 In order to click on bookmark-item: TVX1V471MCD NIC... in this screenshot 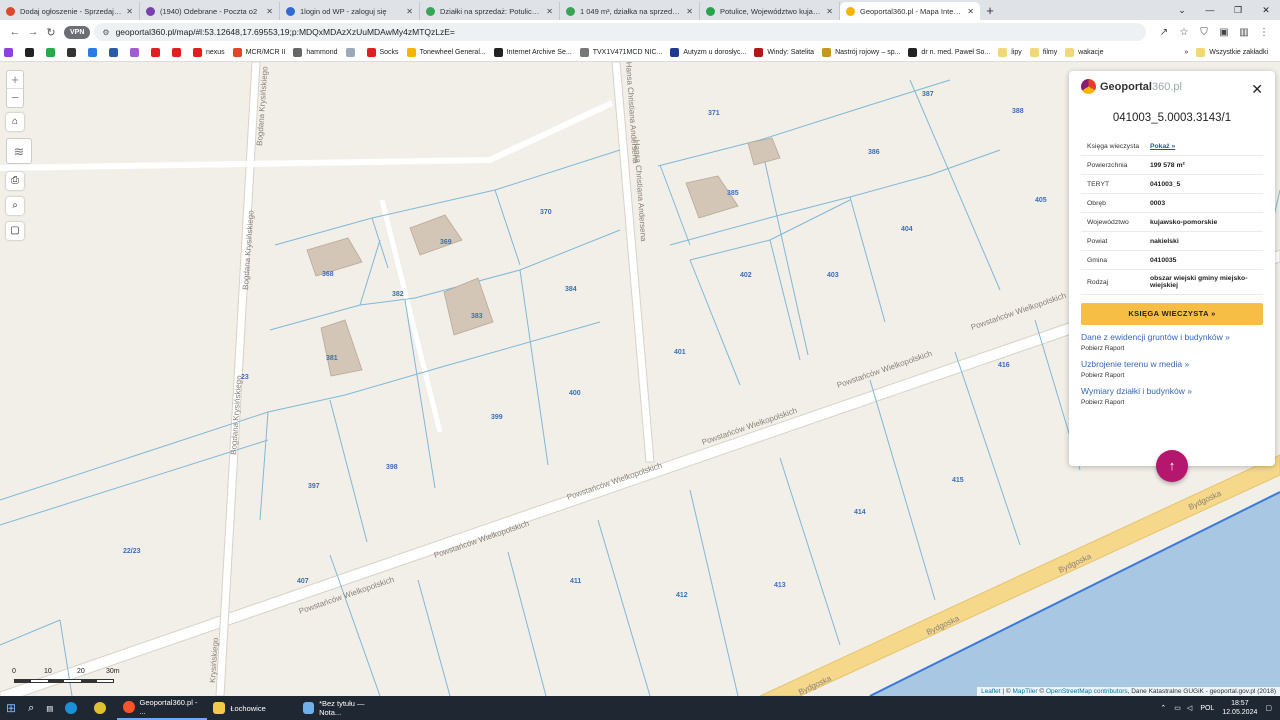, I will do `click(620, 52)`.